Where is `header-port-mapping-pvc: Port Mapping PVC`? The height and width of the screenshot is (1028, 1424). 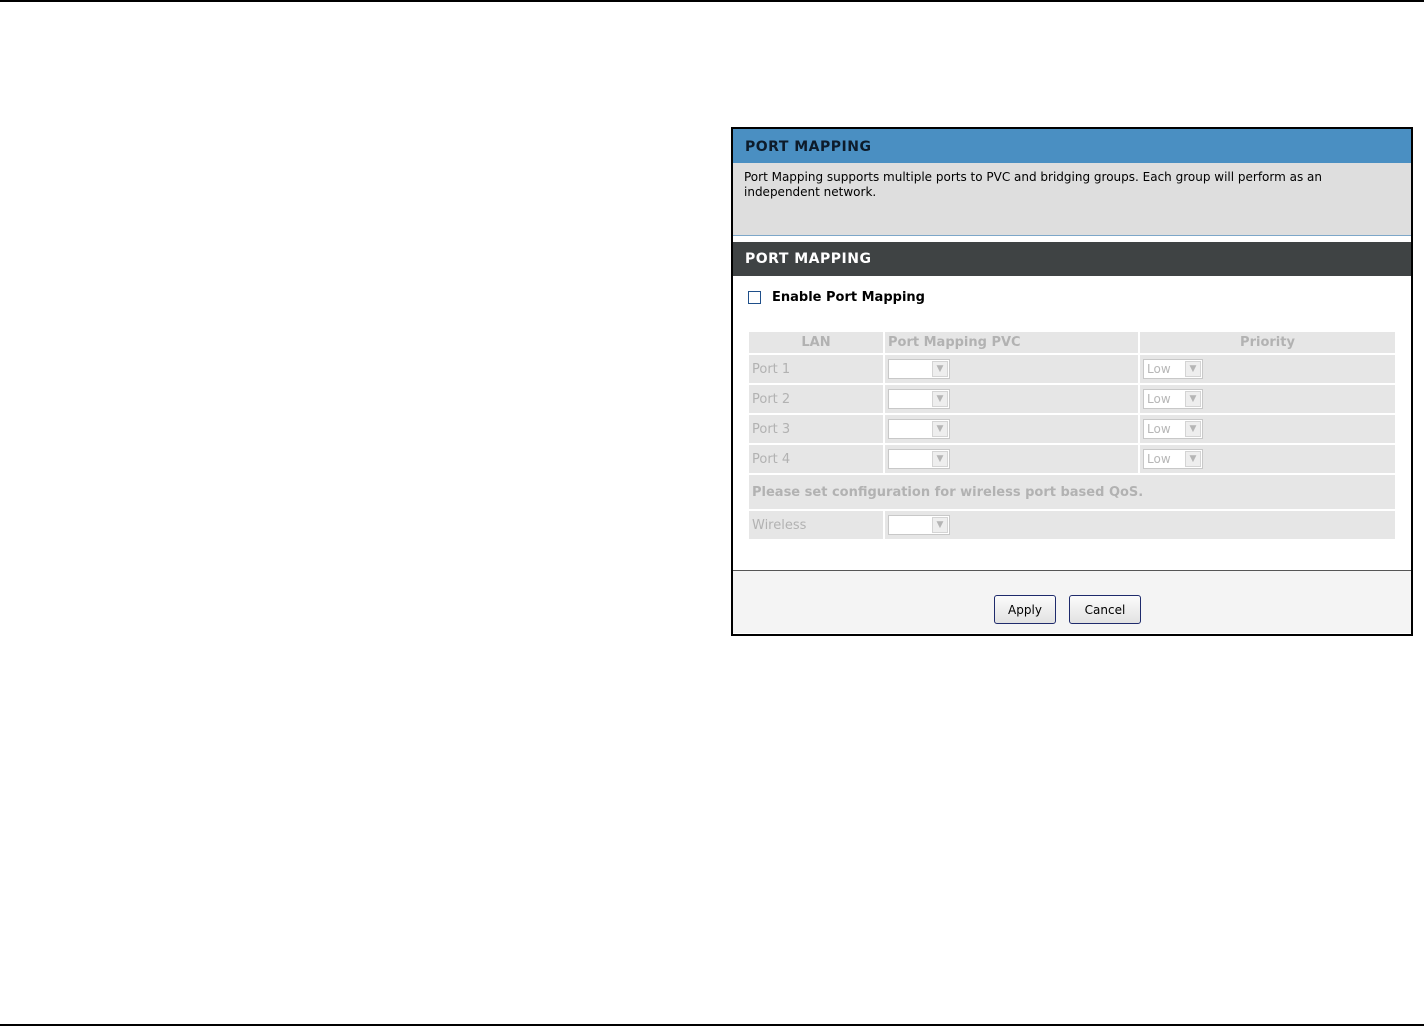
header-port-mapping-pvc: Port Mapping PVC is located at coordinates (1011, 342).